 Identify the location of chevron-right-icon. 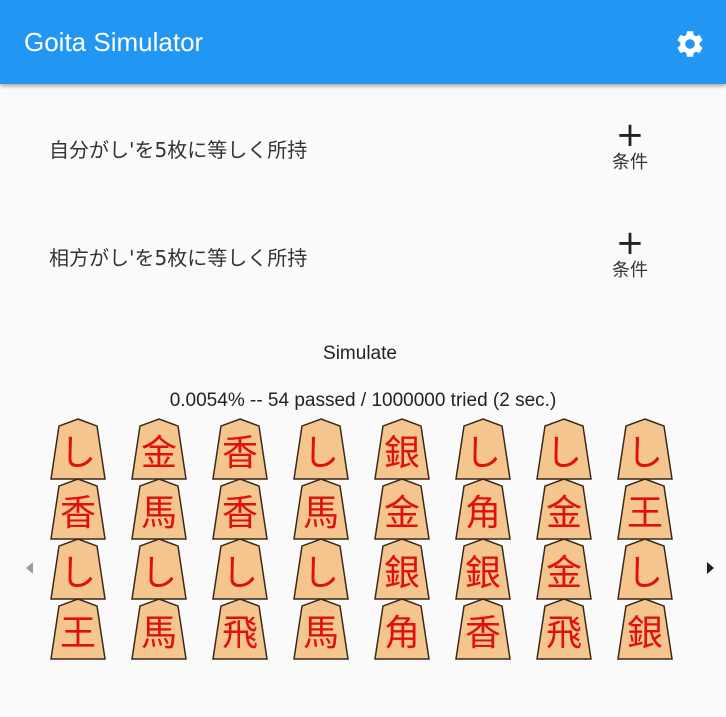
(710, 568).